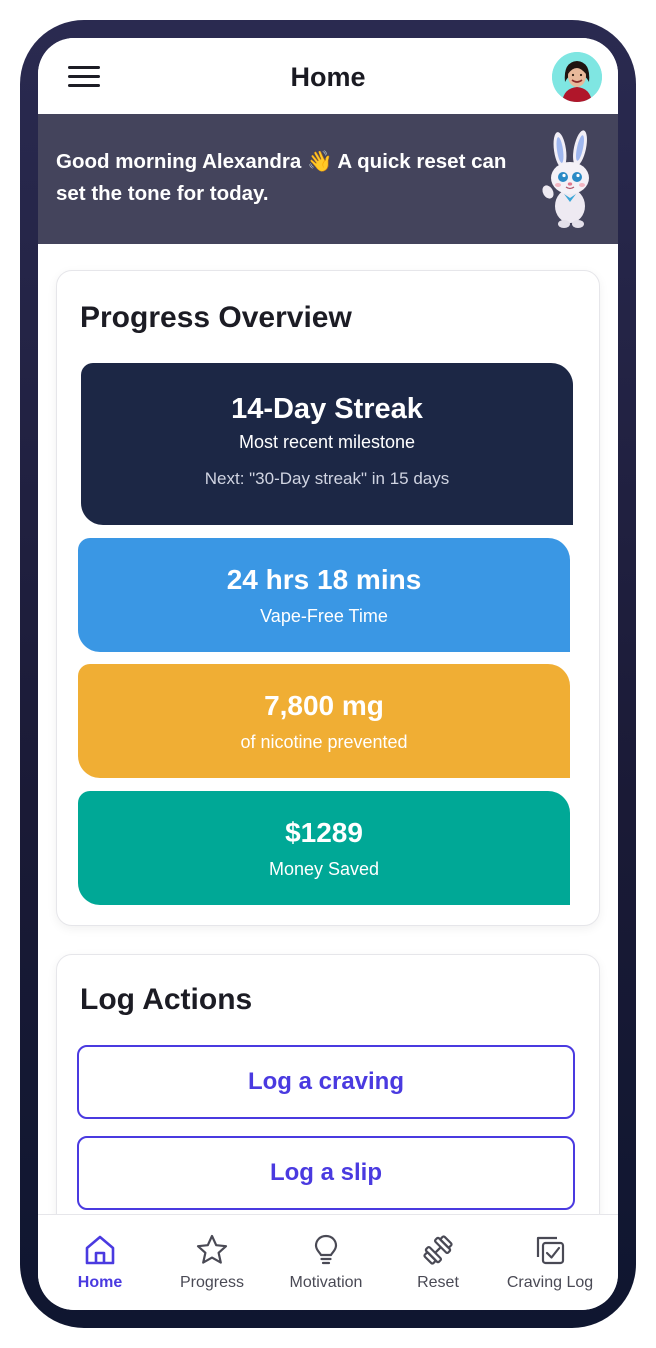 The image size is (656, 1348). I want to click on log-slip-button: Log a slip, so click(326, 1173).